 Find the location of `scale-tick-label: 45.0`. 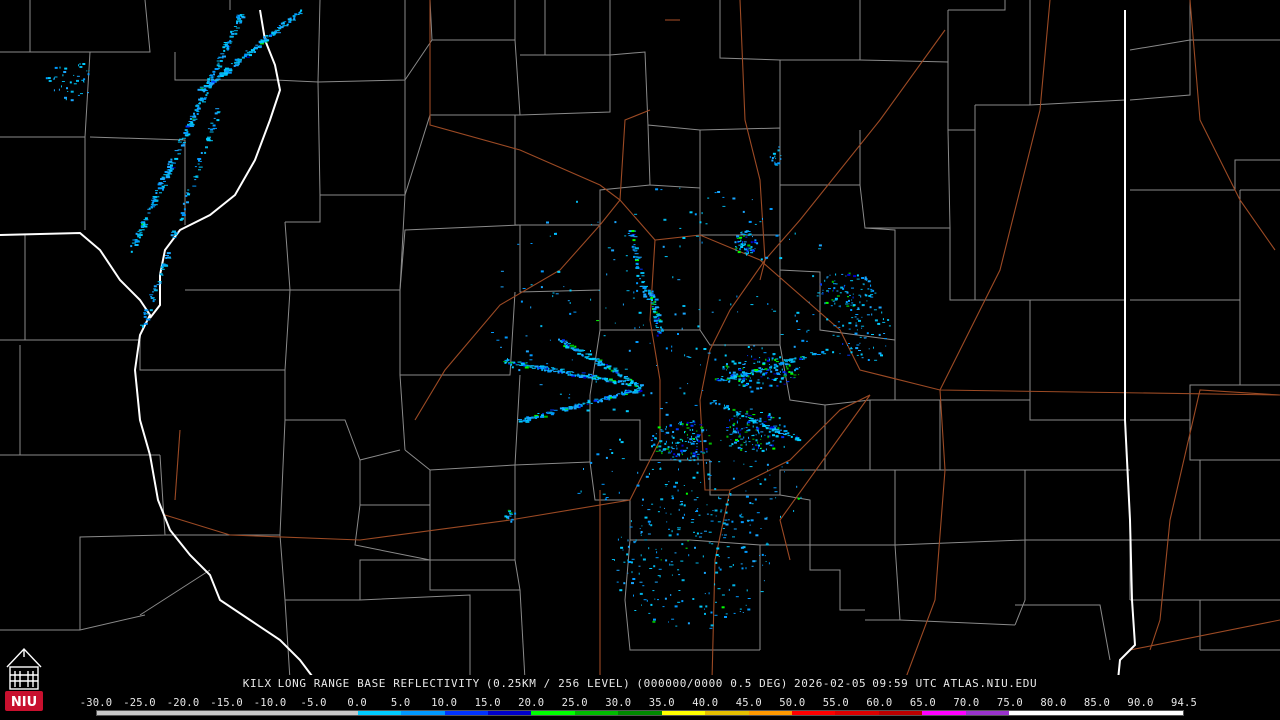

scale-tick-label: 45.0 is located at coordinates (748, 703).